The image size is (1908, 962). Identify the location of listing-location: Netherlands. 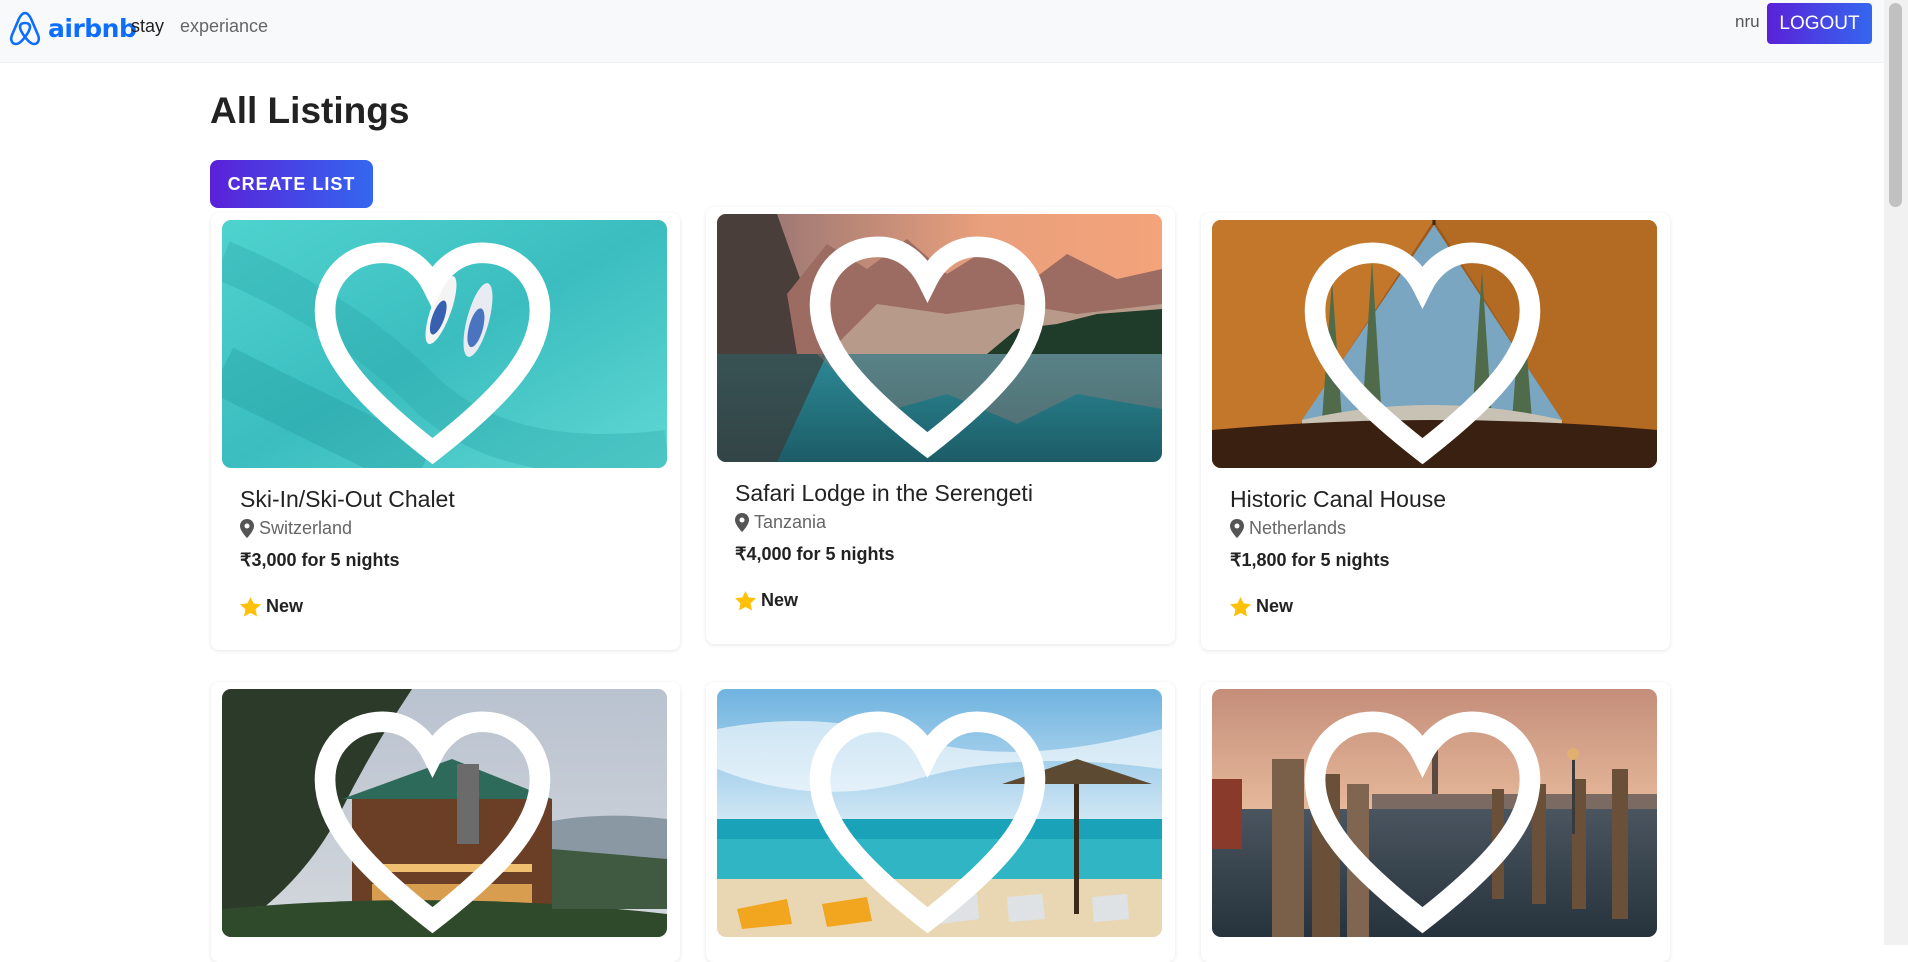
(1288, 528).